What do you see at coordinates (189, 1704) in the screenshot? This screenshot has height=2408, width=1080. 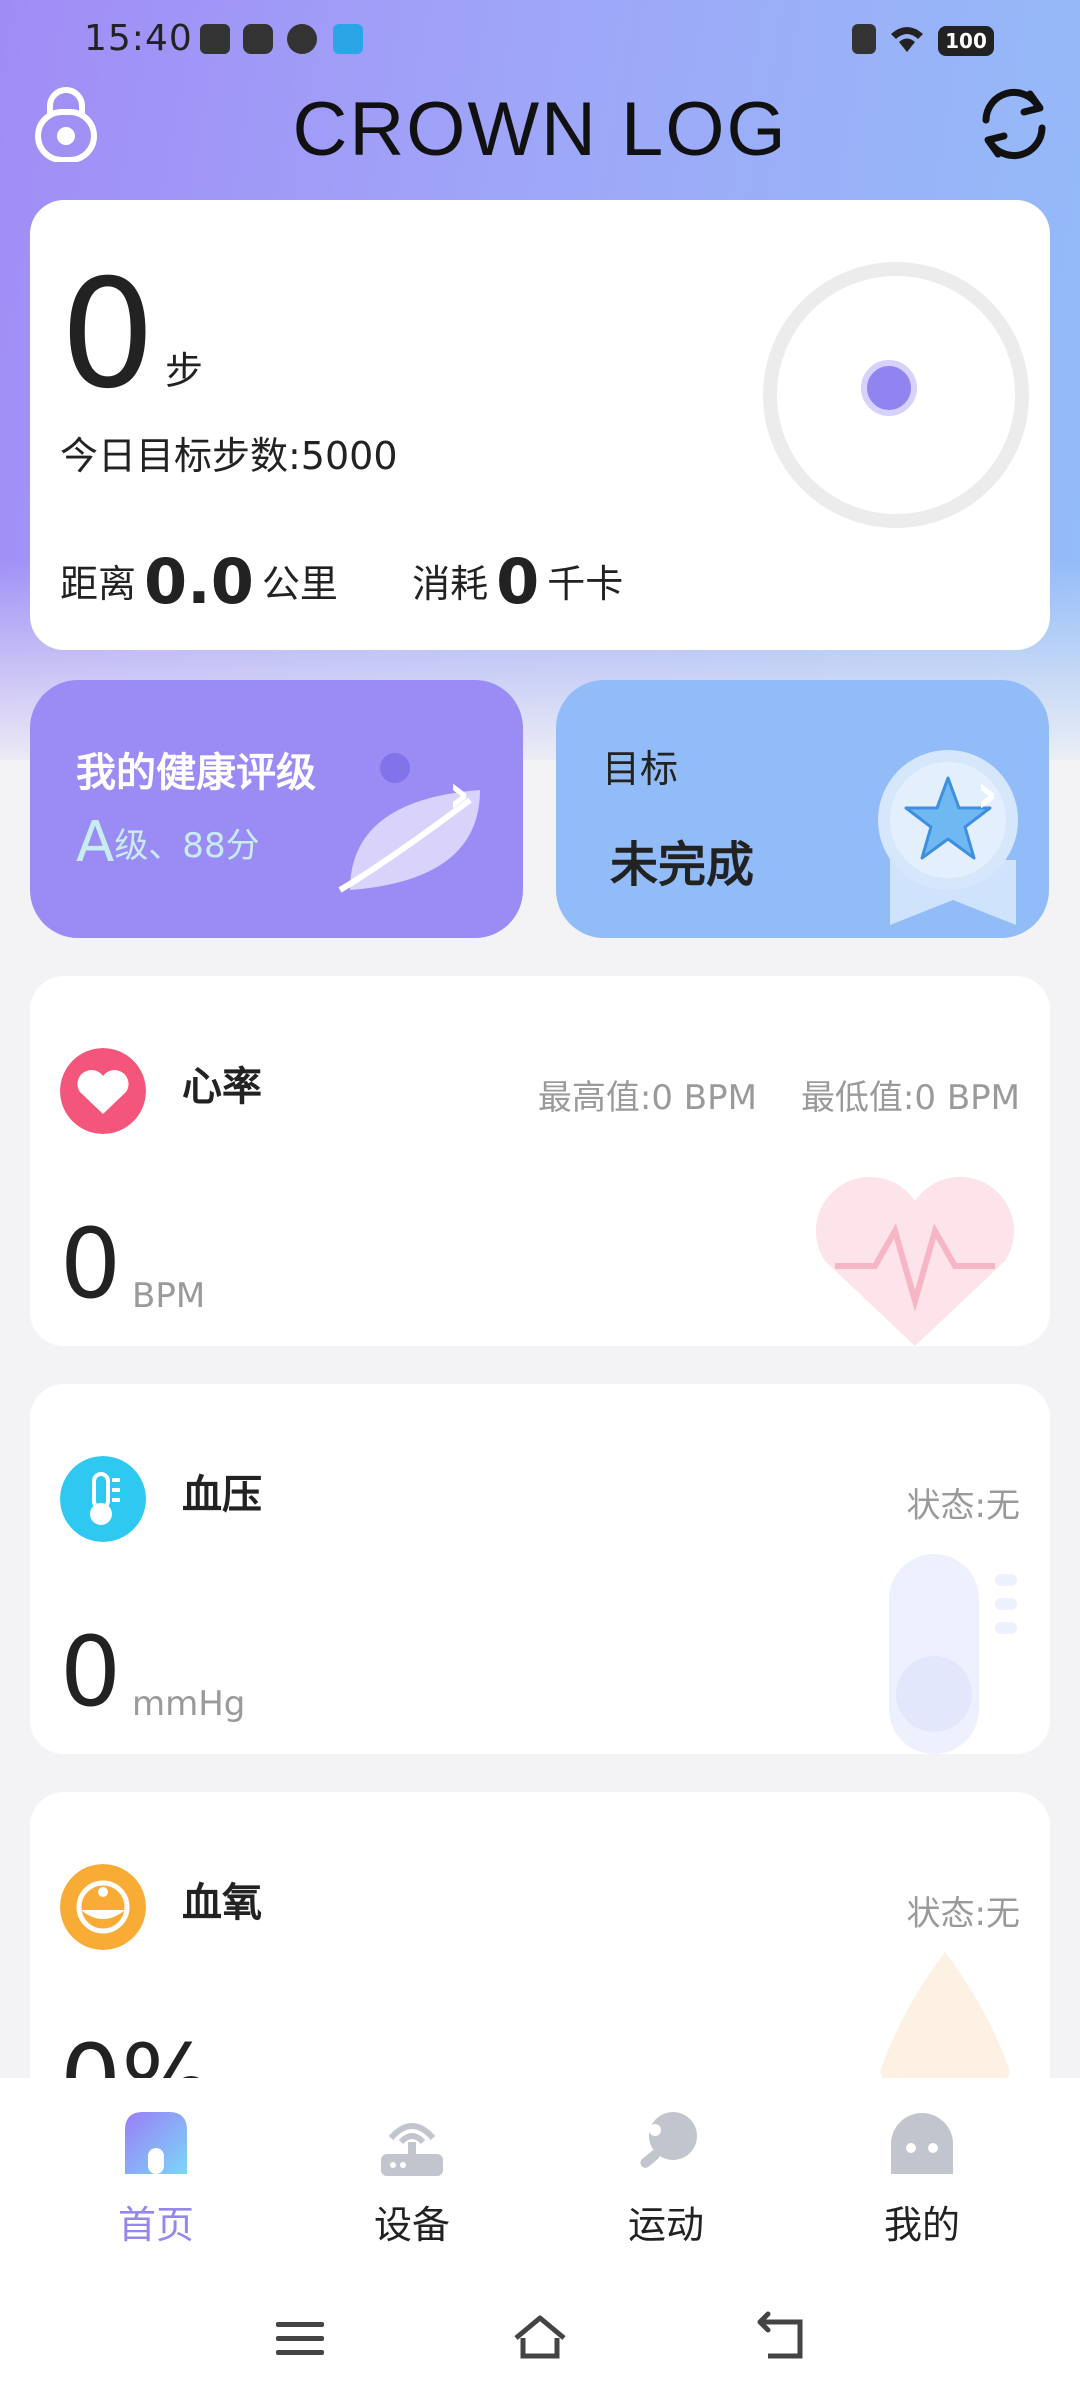 I see `blood-pressure-unit: mmHg` at bounding box center [189, 1704].